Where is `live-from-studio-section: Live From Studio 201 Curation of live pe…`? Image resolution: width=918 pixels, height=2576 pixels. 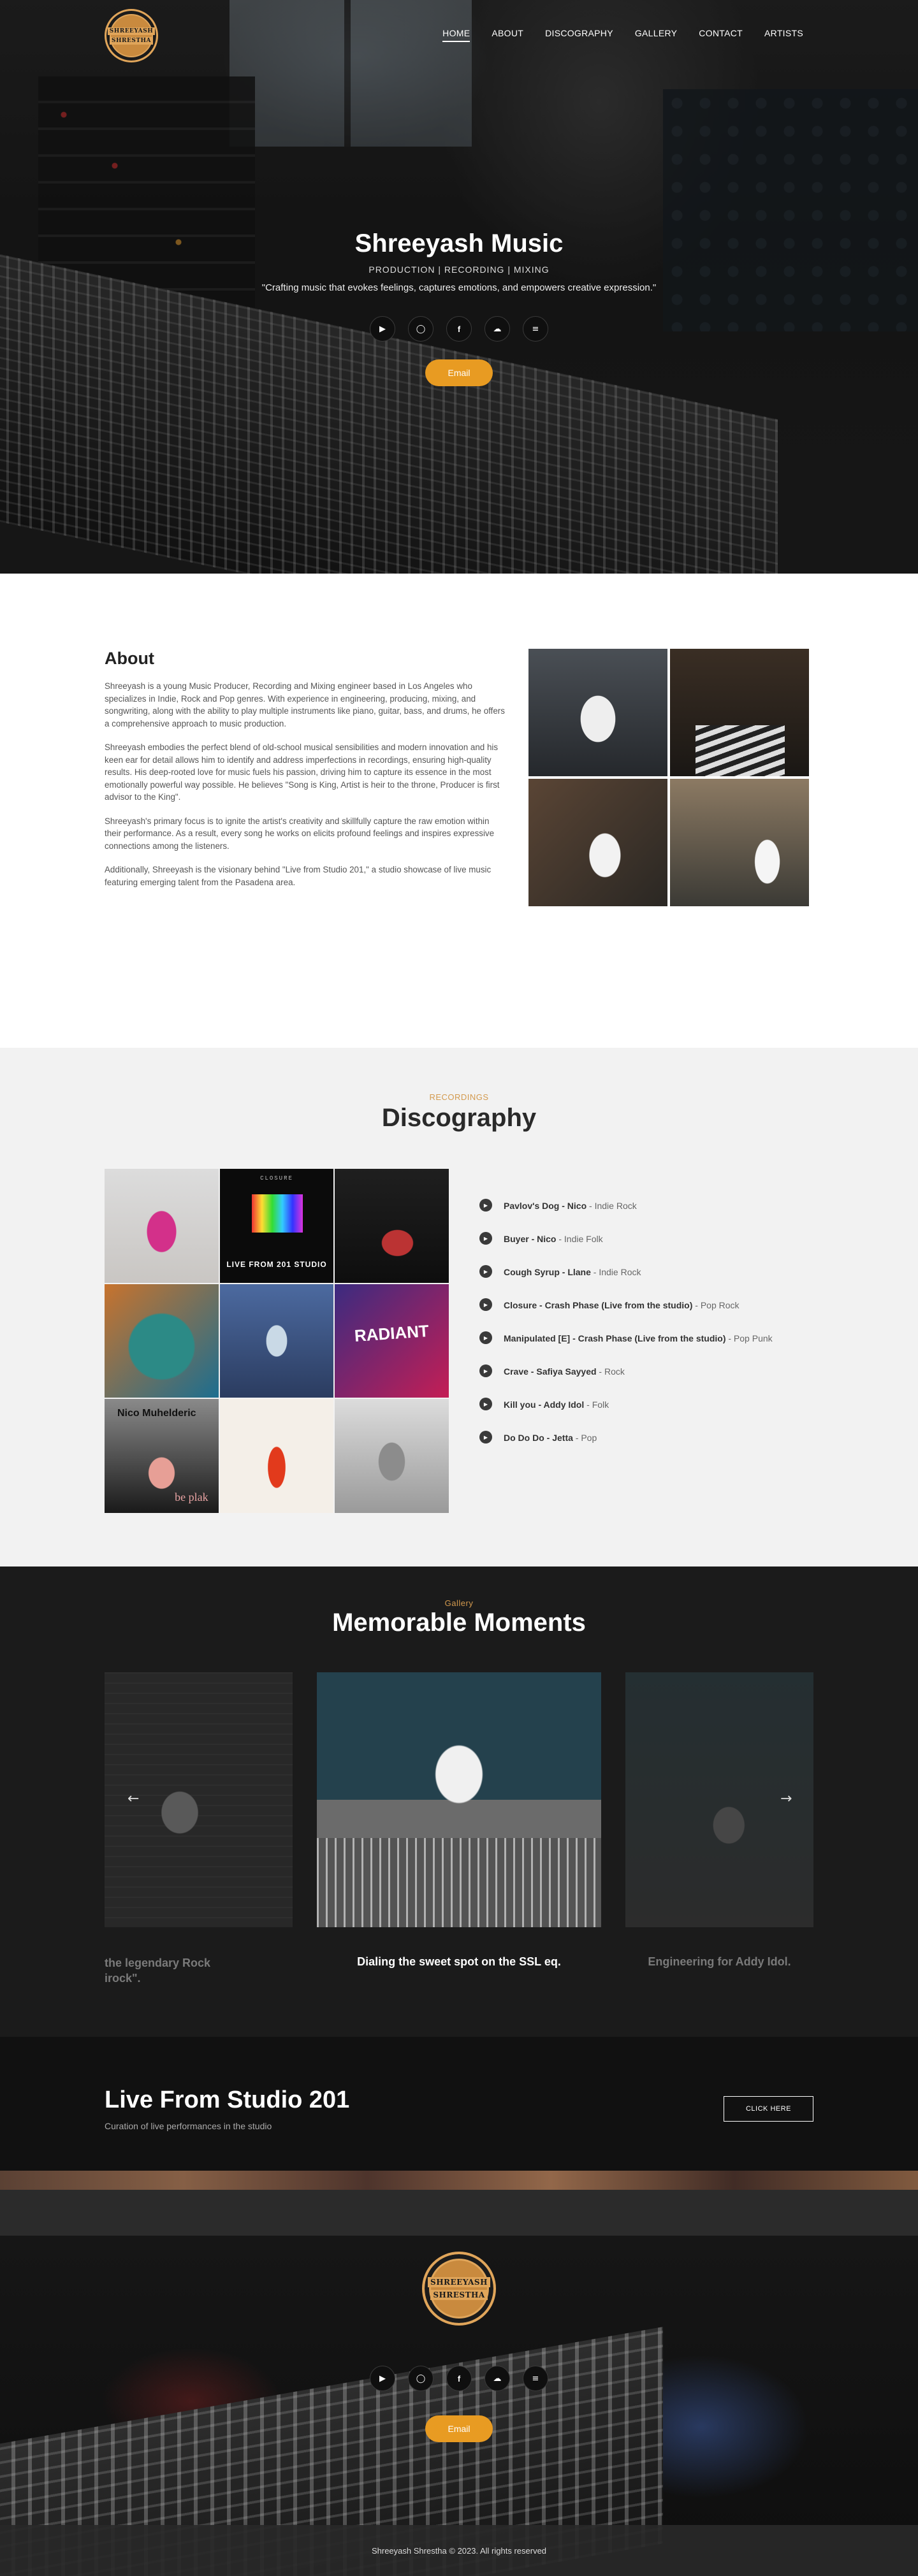
live-from-studio-section: Live From Studio 201 Curation of live pe… is located at coordinates (459, 2104).